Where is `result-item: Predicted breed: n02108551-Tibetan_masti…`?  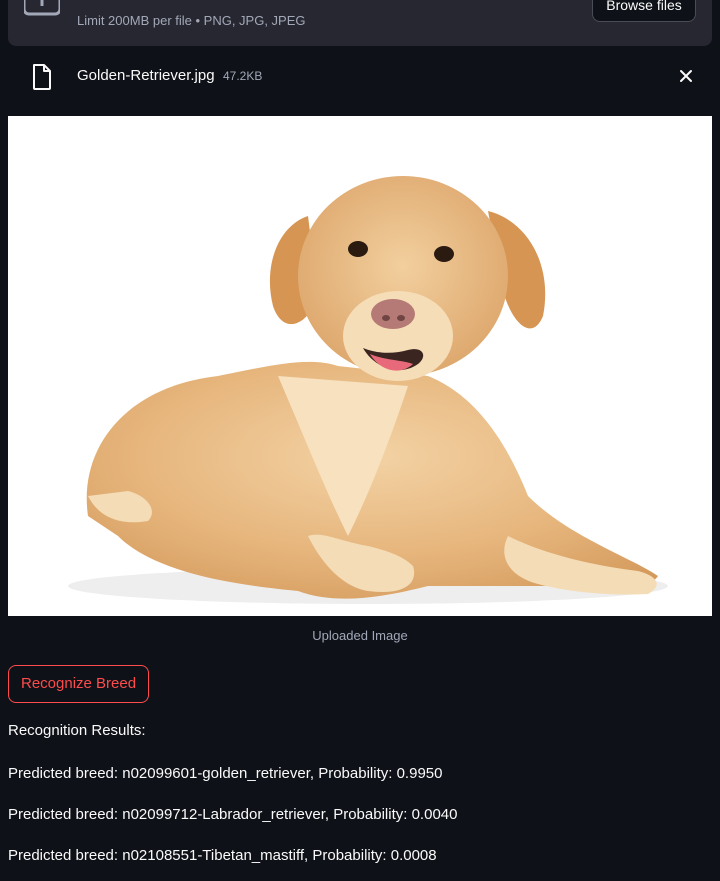 result-item: Predicted breed: n02108551-Tibetan_masti… is located at coordinates (222, 855).